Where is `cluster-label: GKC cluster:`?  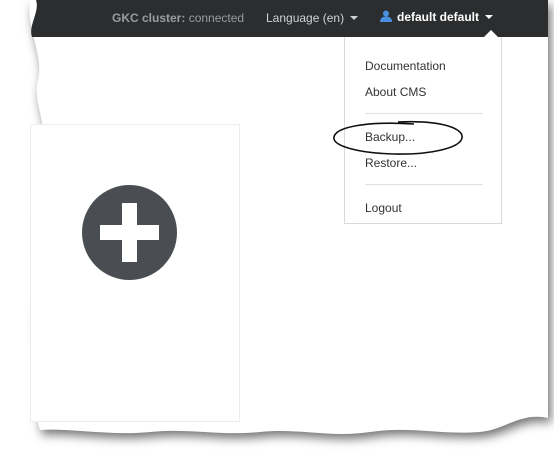 cluster-label: GKC cluster: is located at coordinates (149, 18).